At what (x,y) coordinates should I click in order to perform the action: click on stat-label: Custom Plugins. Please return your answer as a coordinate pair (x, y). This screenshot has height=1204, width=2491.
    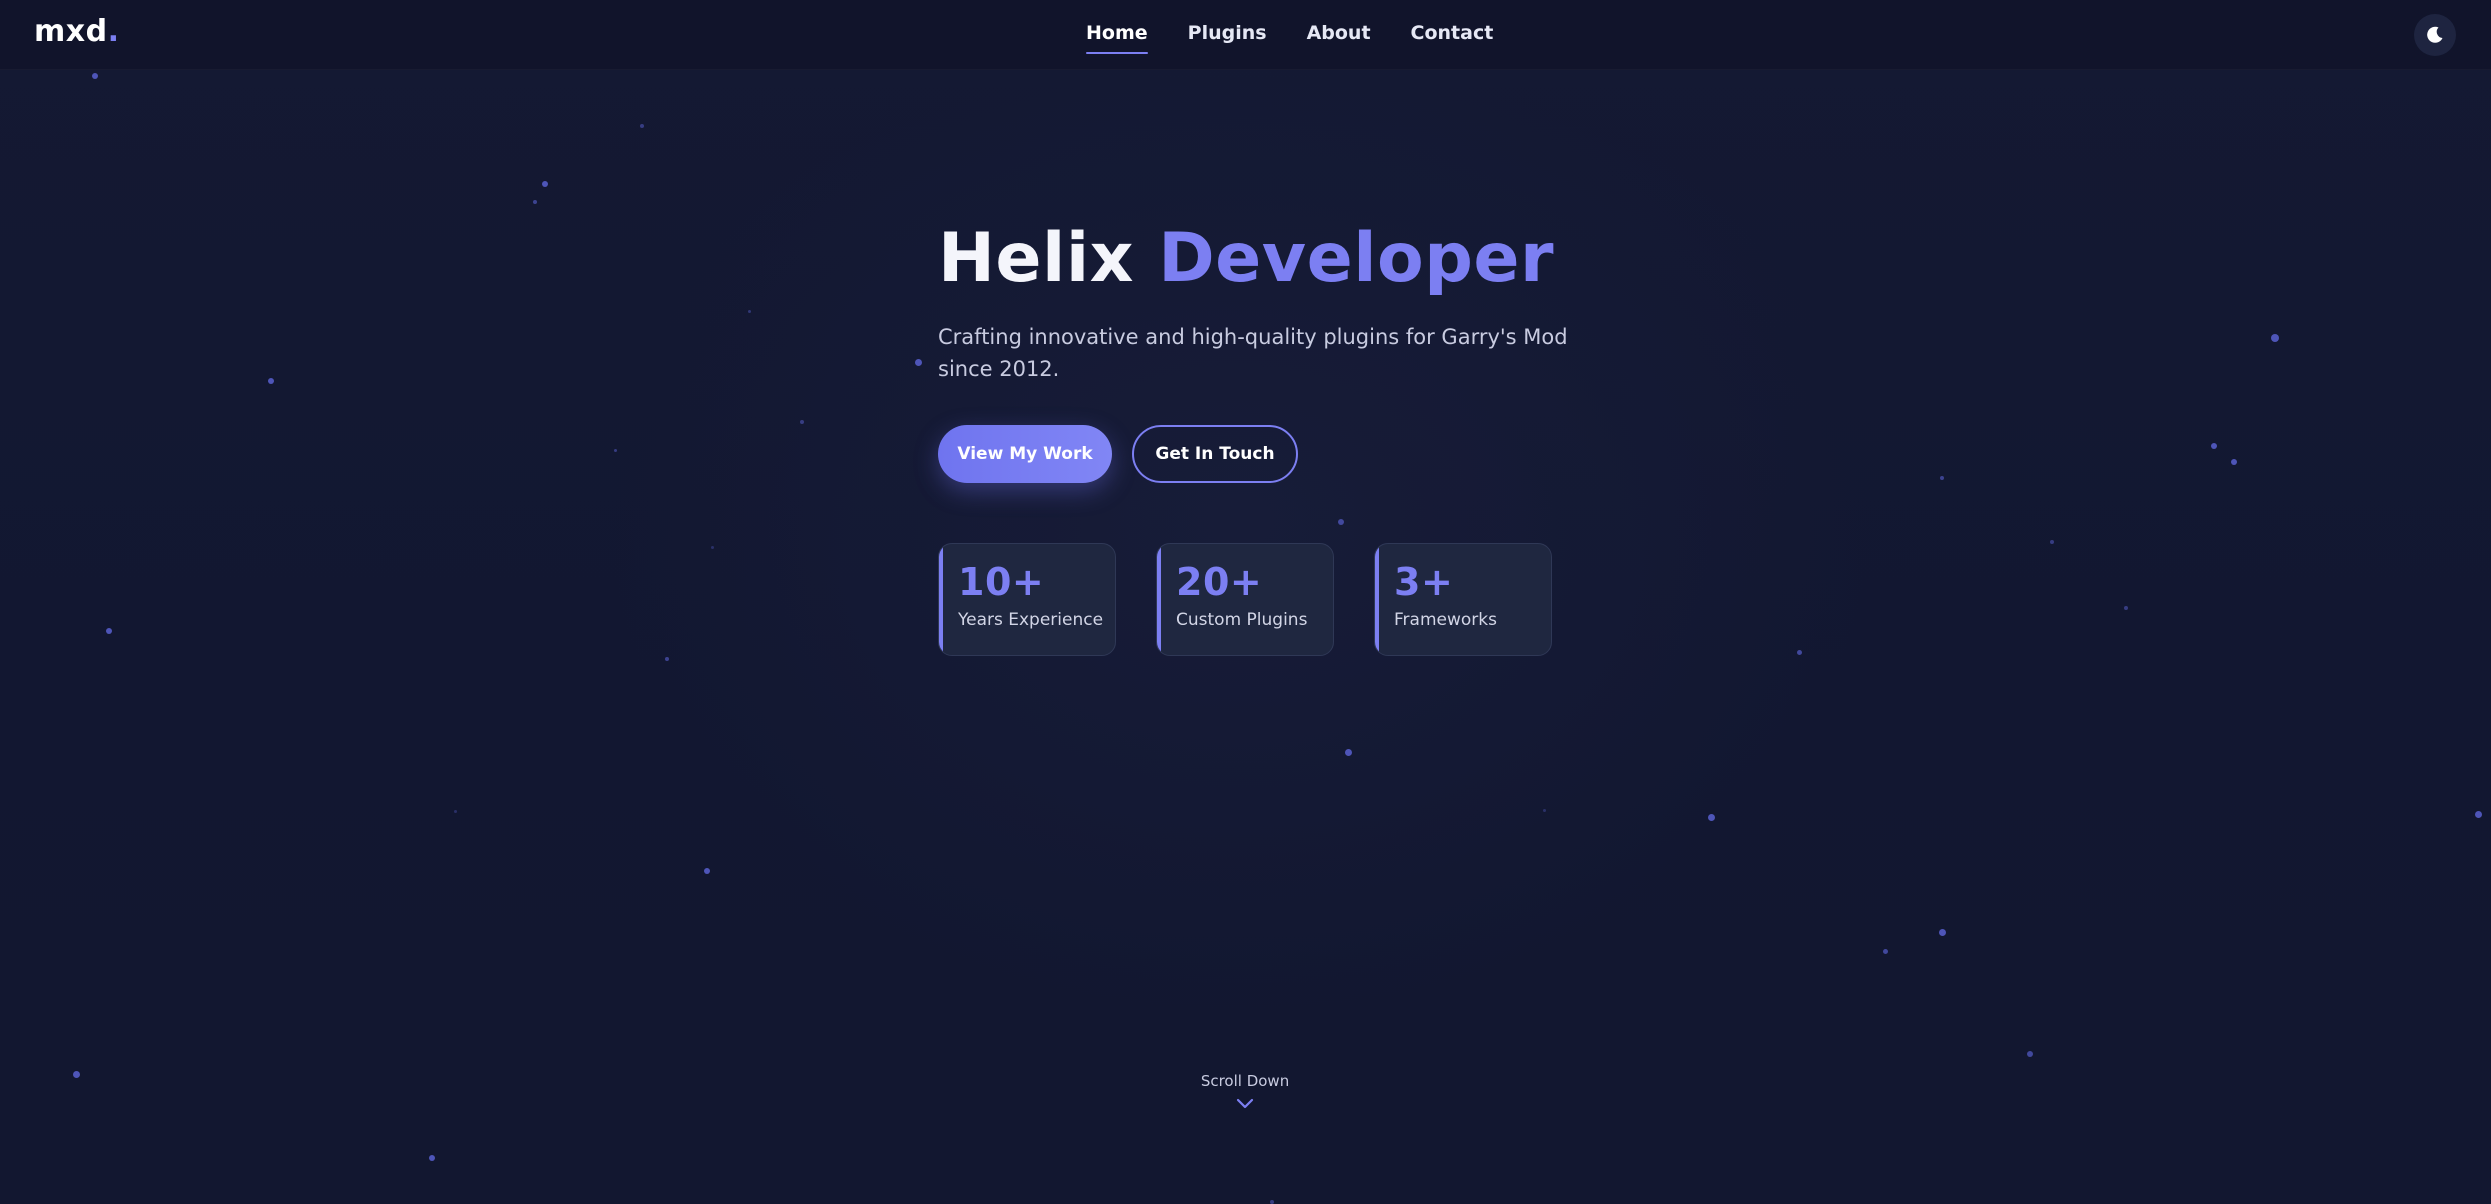
    Looking at the image, I should click on (1242, 619).